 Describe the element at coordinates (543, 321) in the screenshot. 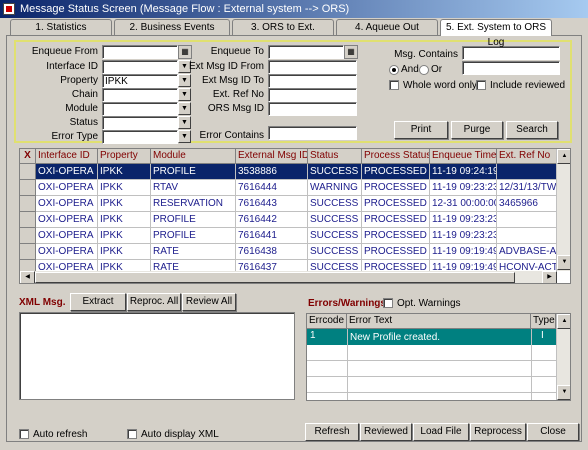

I see `column-header: Type` at that location.